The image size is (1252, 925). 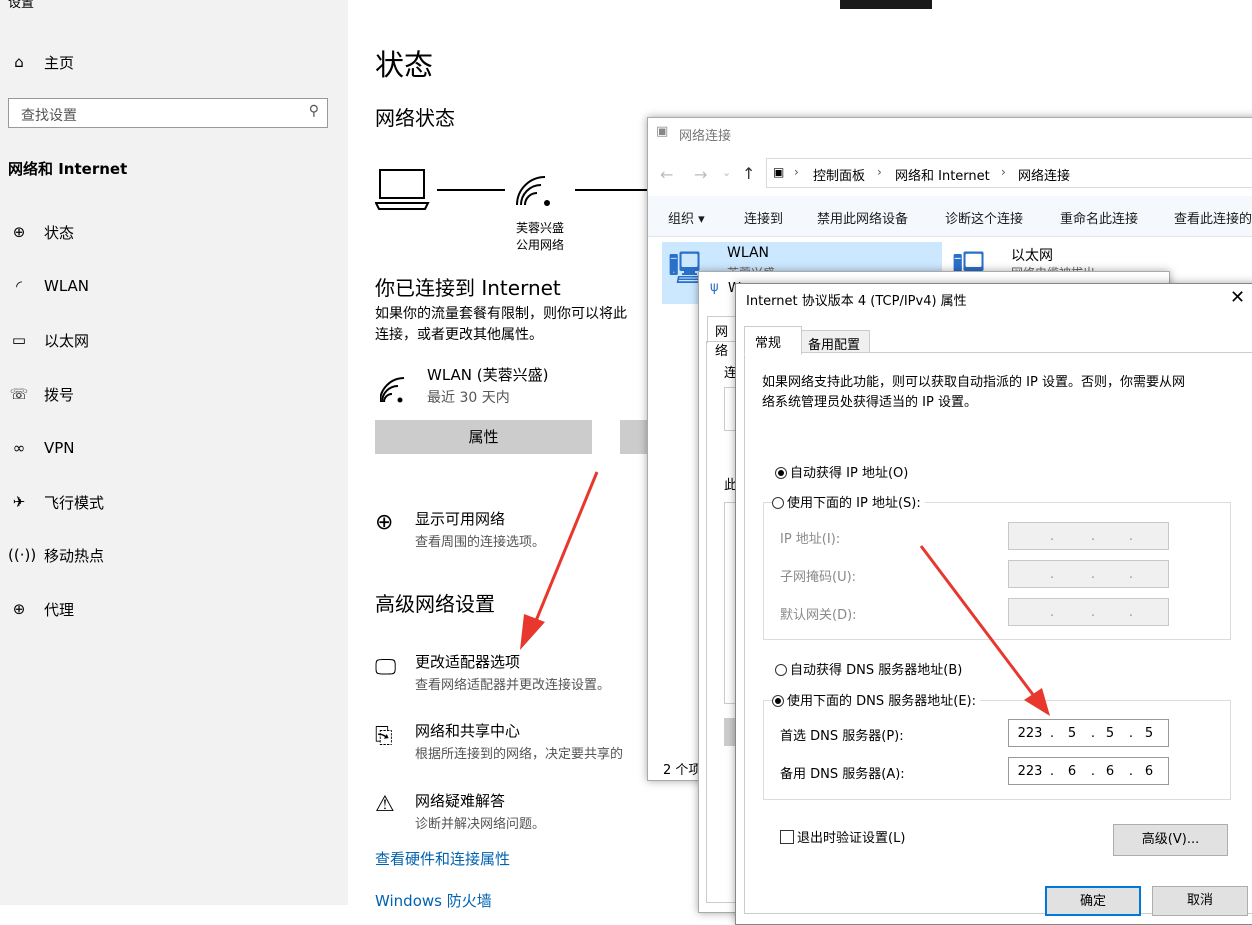 I want to click on explorer-status-bar: 2 个项, so click(x=682, y=770).